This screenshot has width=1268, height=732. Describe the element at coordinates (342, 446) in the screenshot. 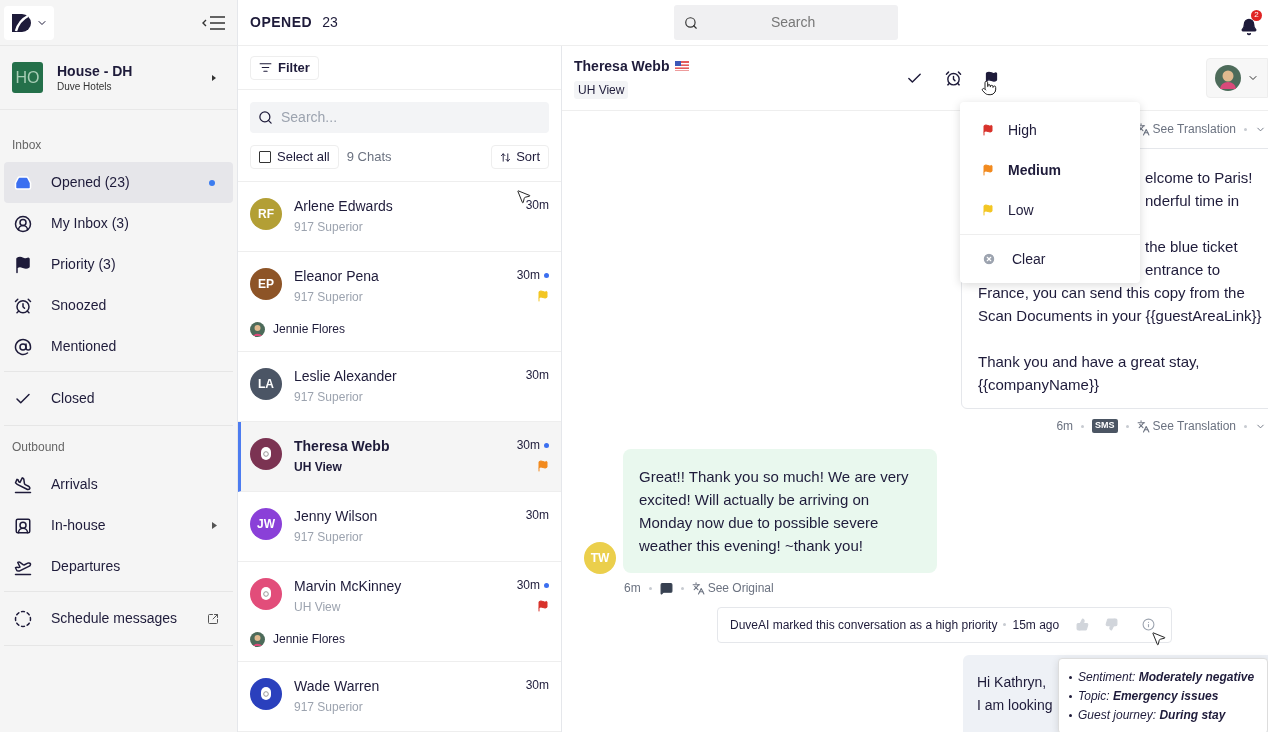

I see `chat-name: Theresa Webb` at that location.